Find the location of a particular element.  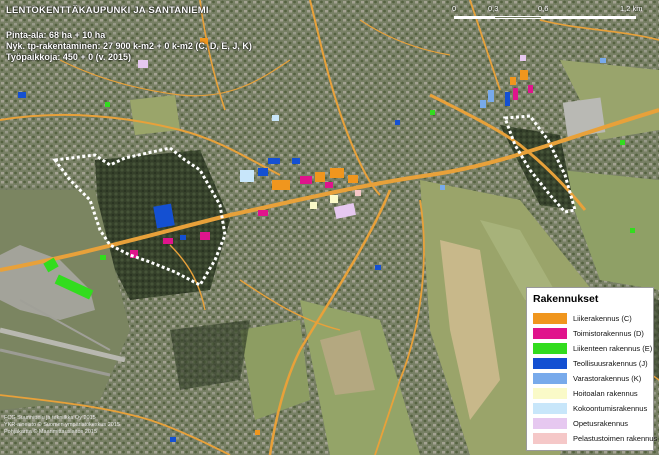

legend-item: Opetusrakennus is located at coordinates (592, 423).